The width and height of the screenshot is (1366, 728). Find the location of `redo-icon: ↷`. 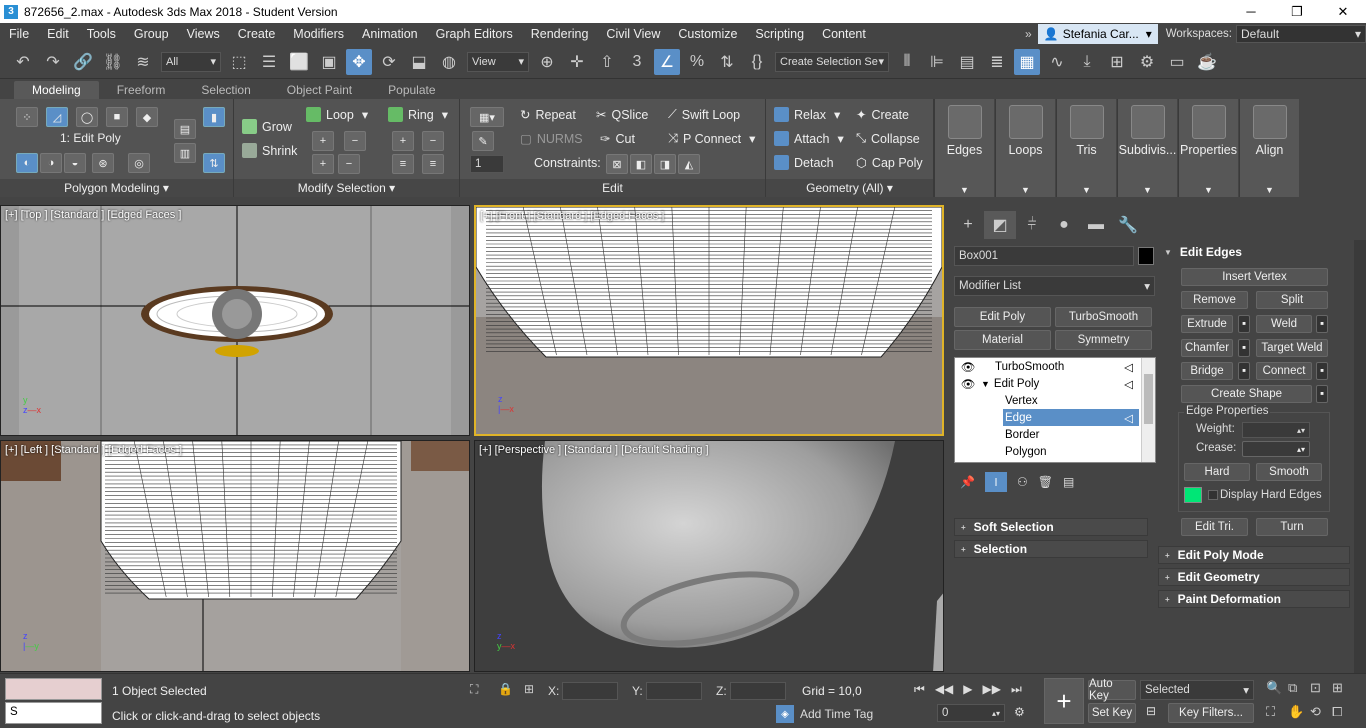

redo-icon: ↷ is located at coordinates (53, 62).